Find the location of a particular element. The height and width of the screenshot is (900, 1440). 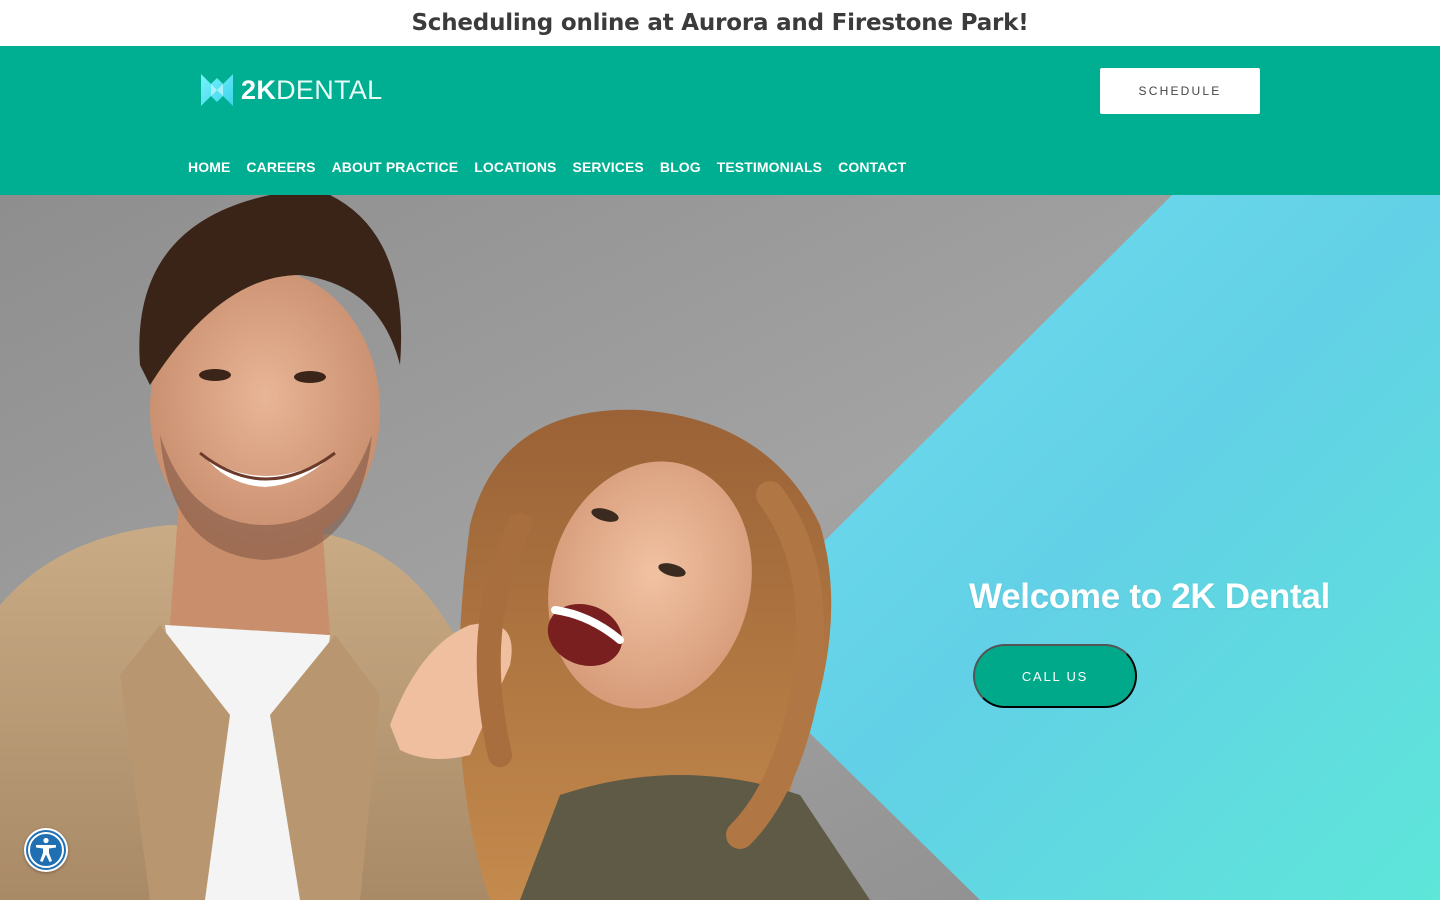

accessibility-button is located at coordinates (46, 850).